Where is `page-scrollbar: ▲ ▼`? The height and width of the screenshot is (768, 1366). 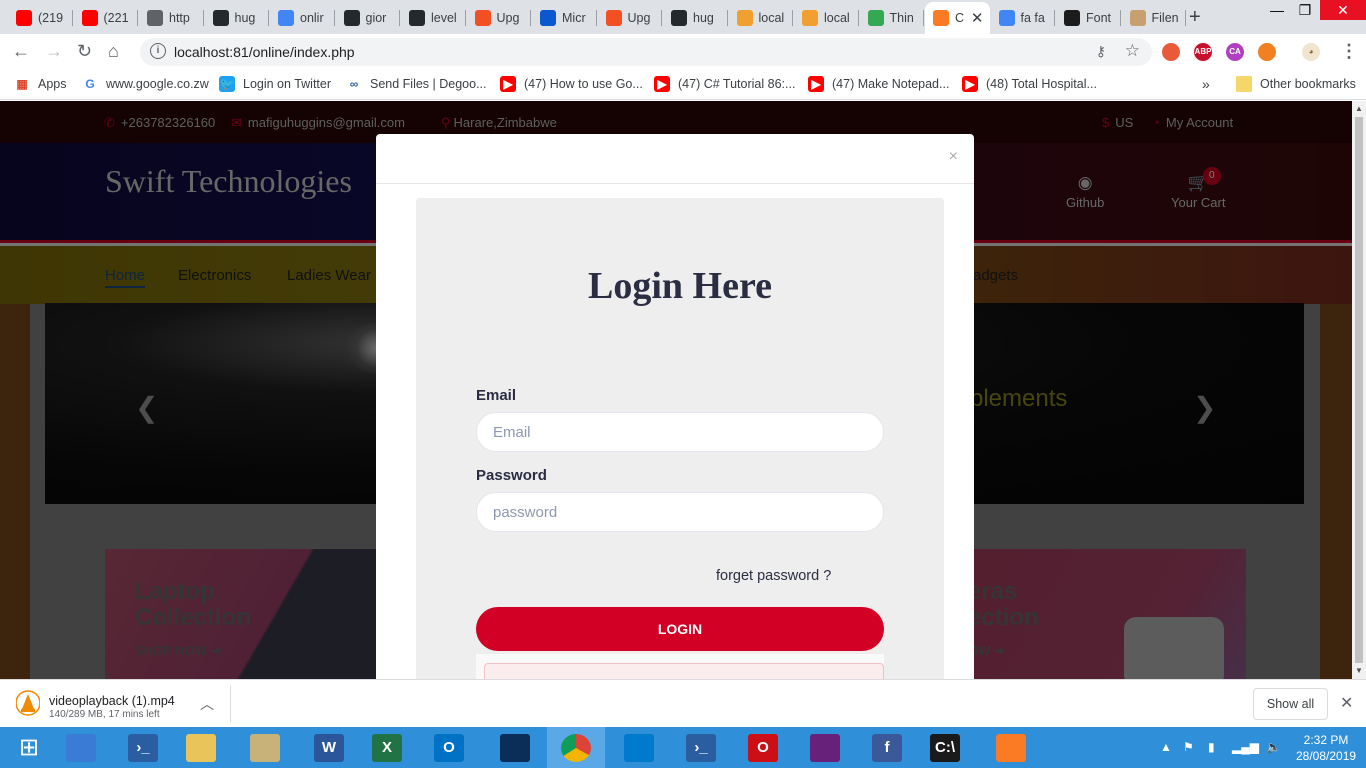 page-scrollbar: ▲ ▼ is located at coordinates (1359, 390).